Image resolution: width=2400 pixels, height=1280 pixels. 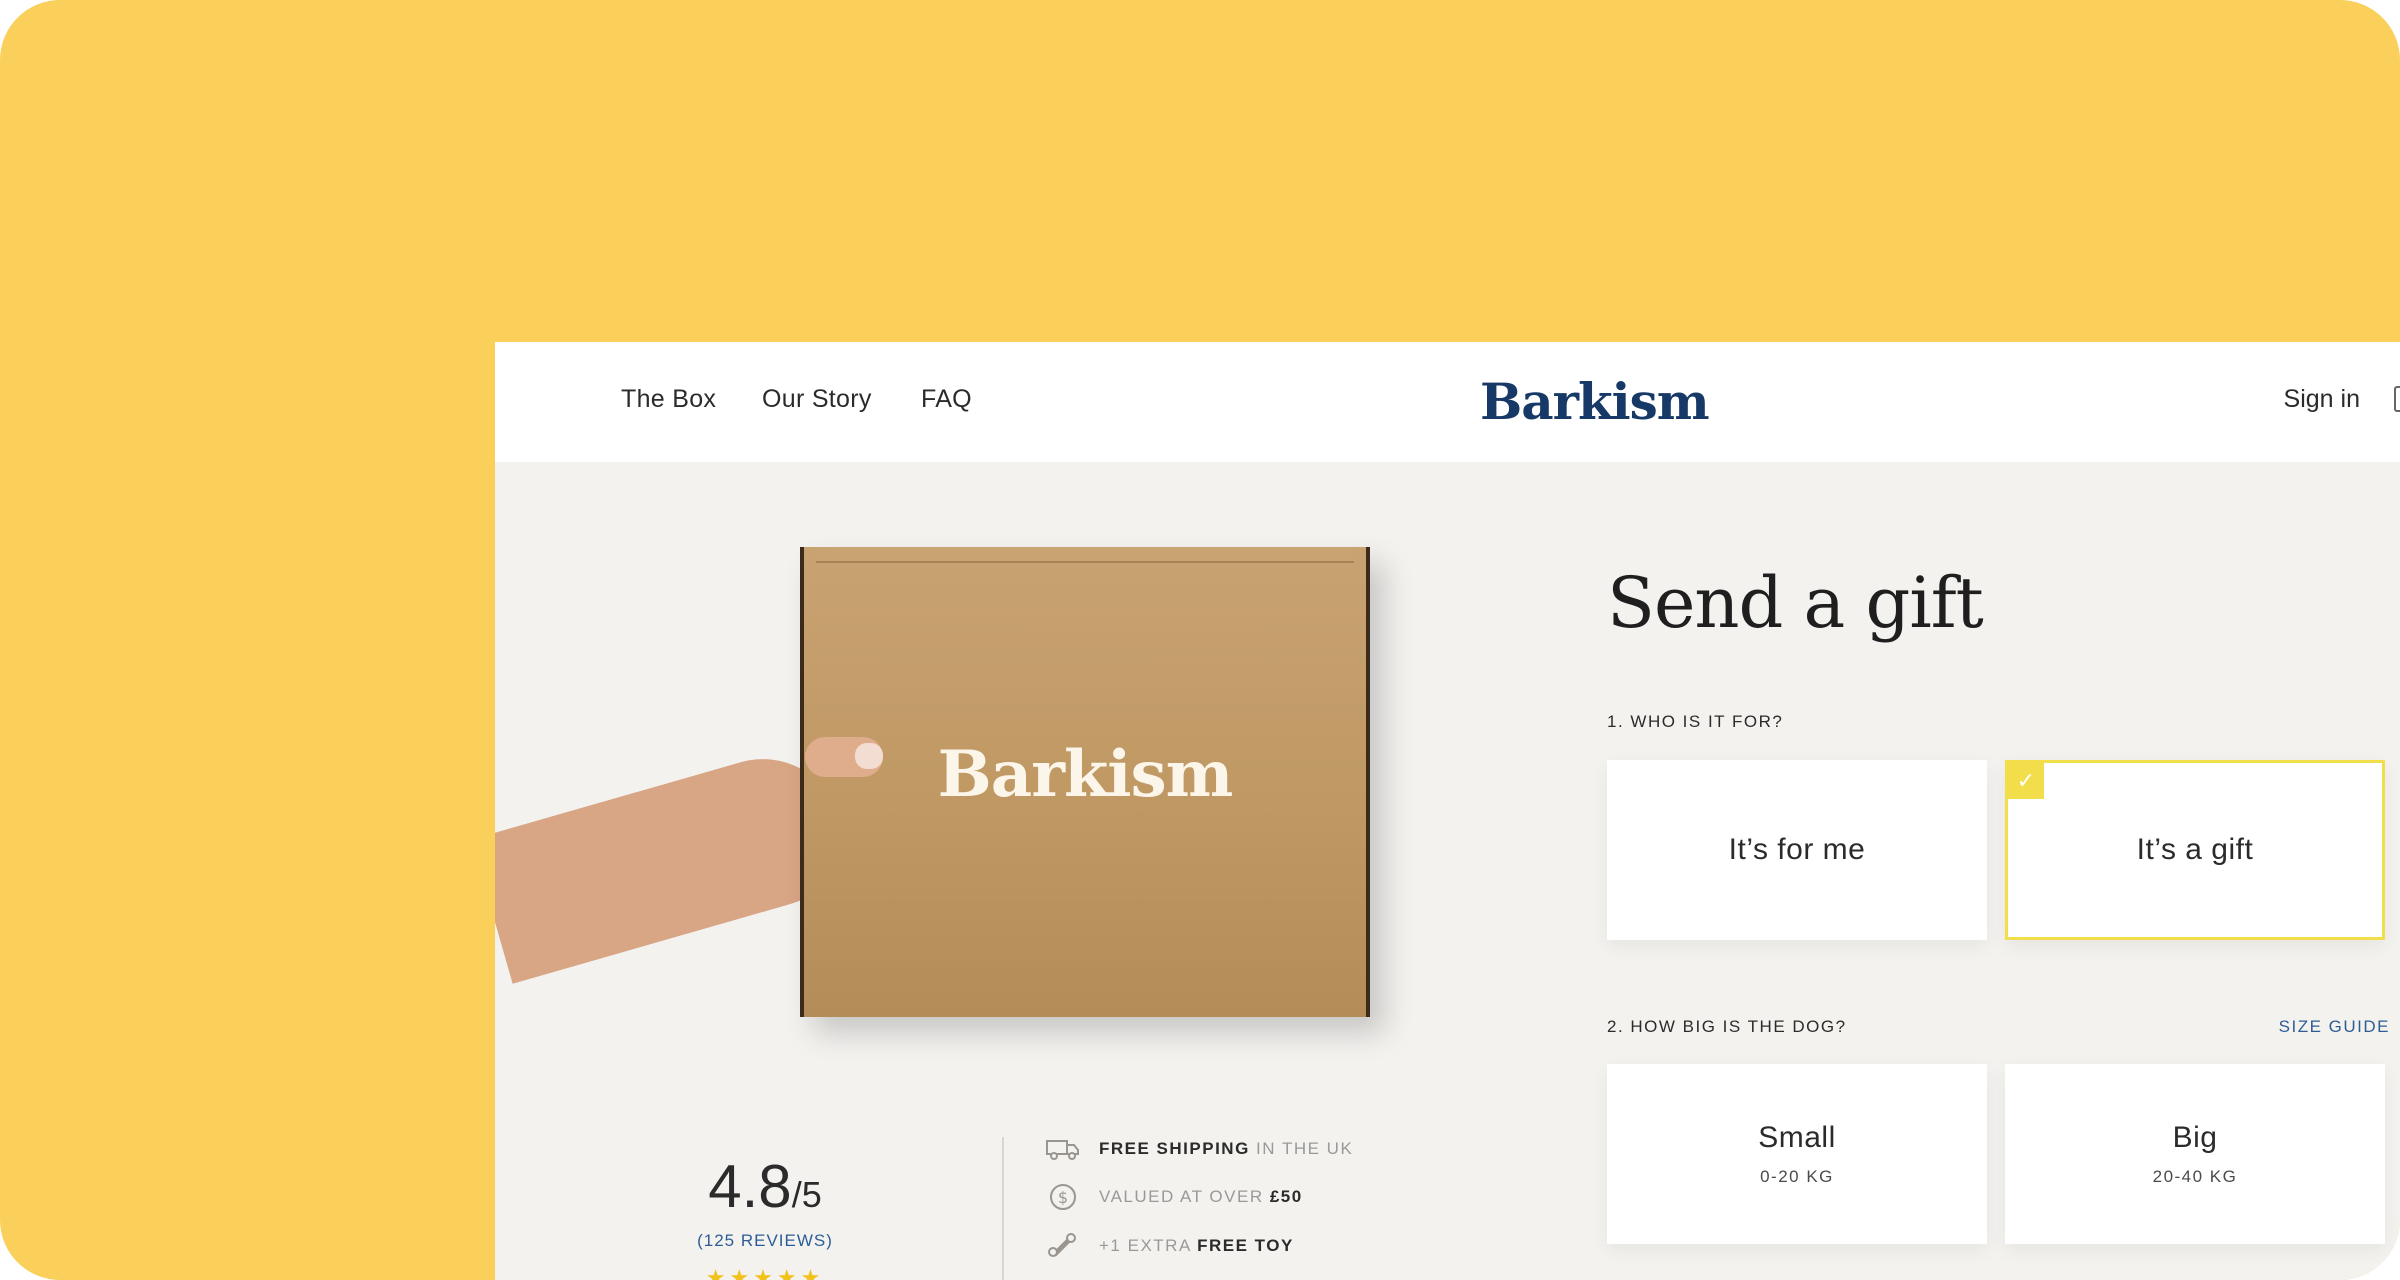 What do you see at coordinates (1727, 1026) in the screenshot?
I see `question-how-big: 2. HOW BIG IS THE DOG?` at bounding box center [1727, 1026].